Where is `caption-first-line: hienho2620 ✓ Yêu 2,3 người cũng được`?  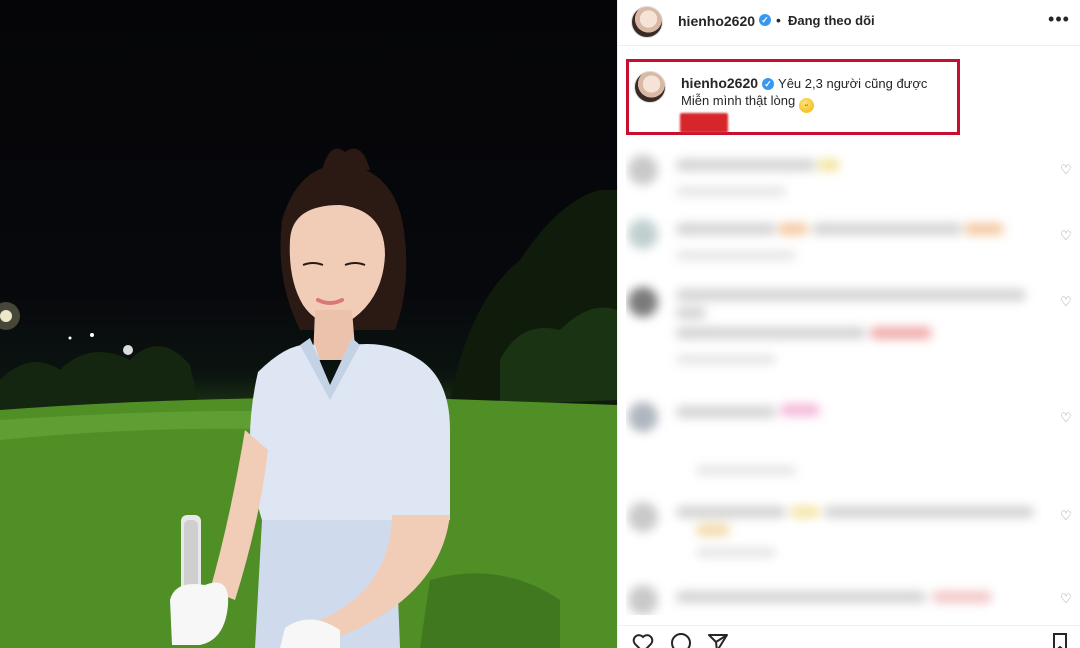
caption-first-line: hienho2620 ✓ Yêu 2,3 người cũng được is located at coordinates (804, 83).